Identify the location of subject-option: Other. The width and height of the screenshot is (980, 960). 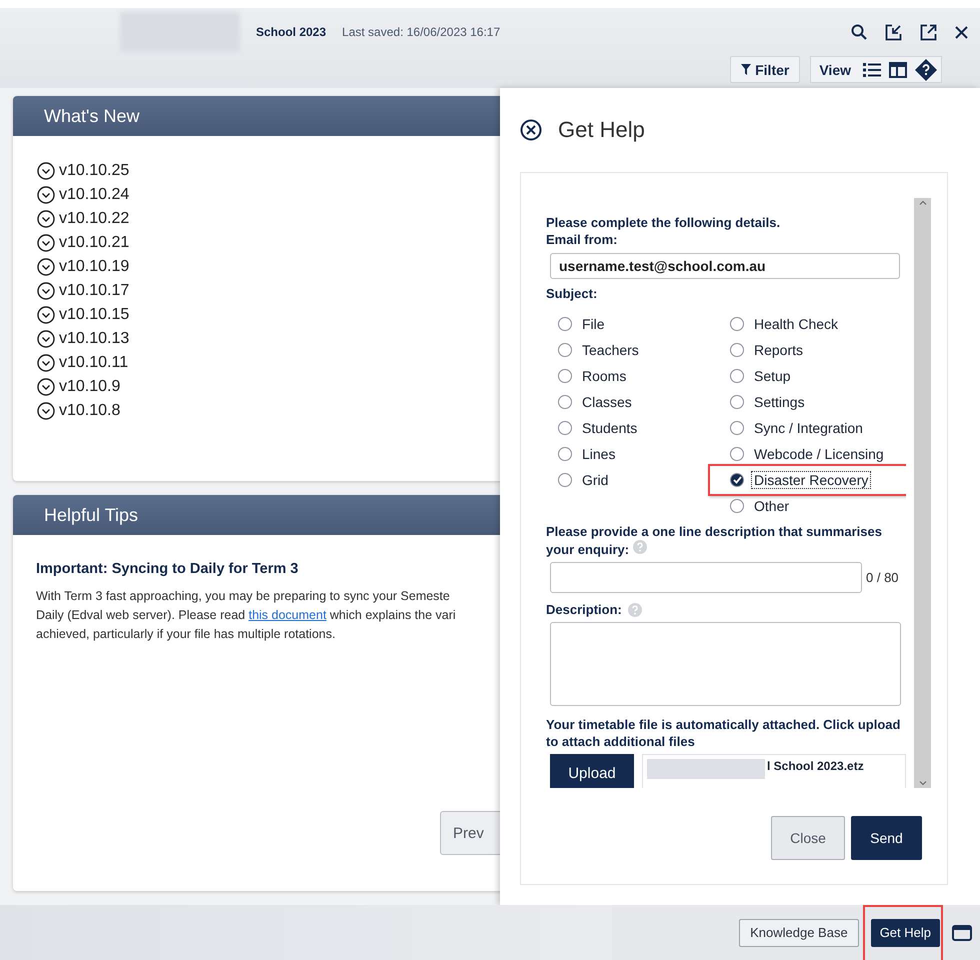
(818, 506).